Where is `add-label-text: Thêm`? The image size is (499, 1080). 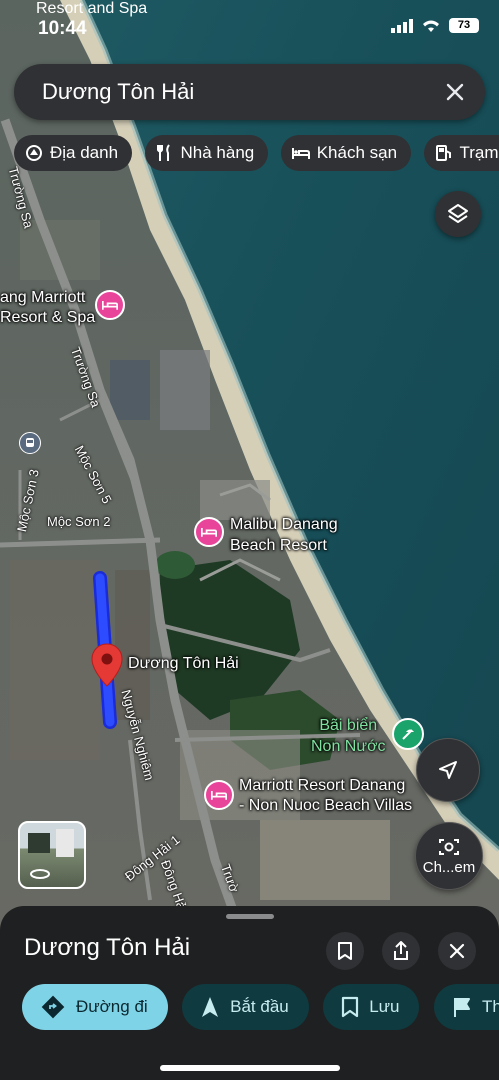 add-label-text: Thêm is located at coordinates (490, 1006).